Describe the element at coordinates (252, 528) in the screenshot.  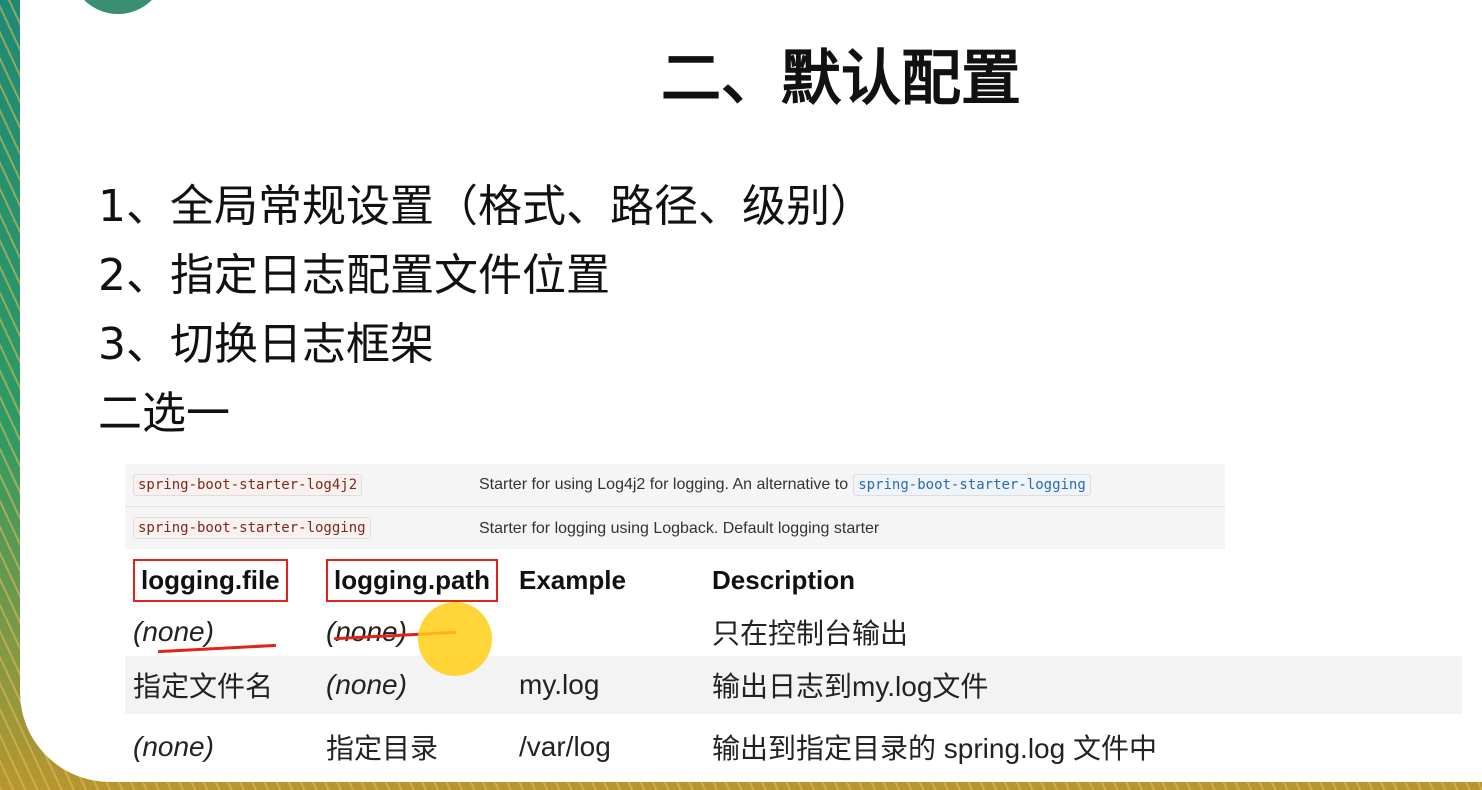
I see `starter-name: spring-boot-starter-logging` at that location.